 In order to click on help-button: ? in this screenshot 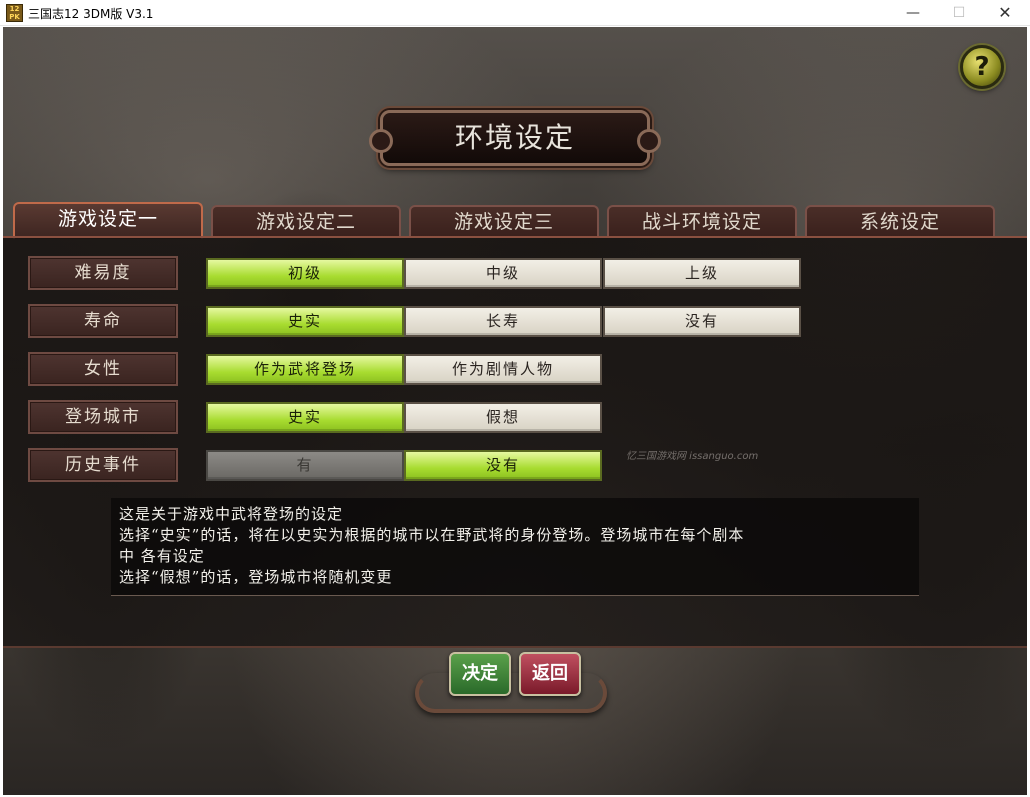, I will do `click(982, 67)`.